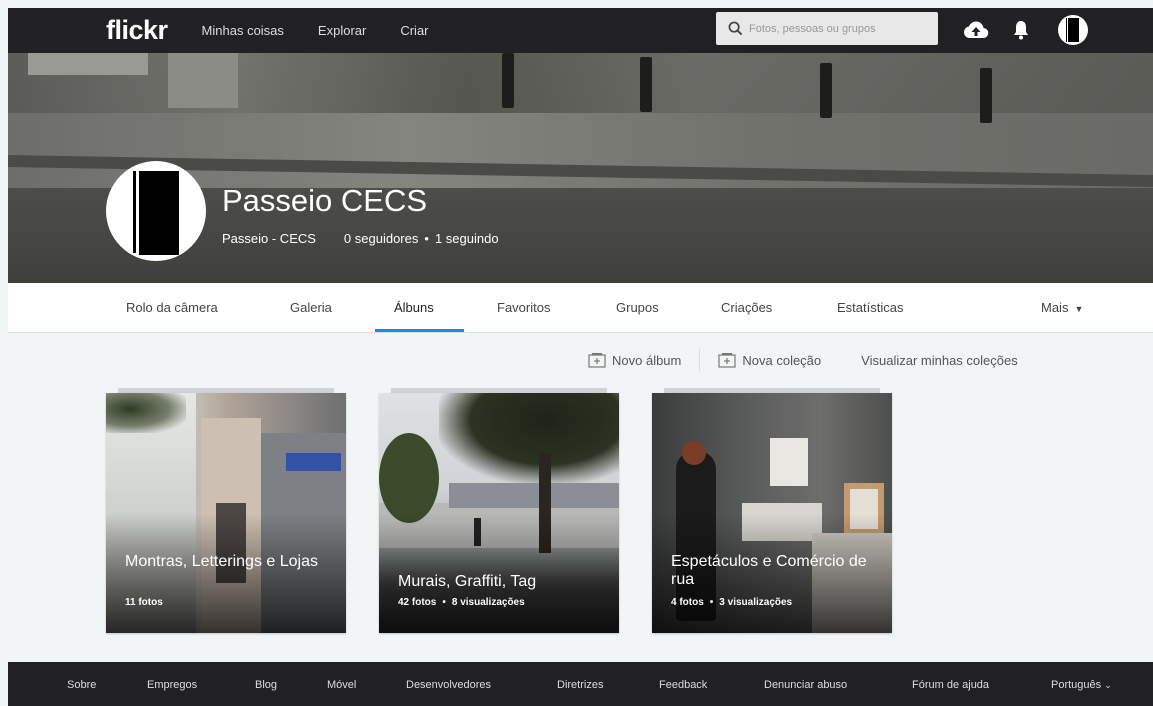 Image resolution: width=1153 pixels, height=706 pixels. I want to click on tab-grupos: Grupos, so click(637, 307).